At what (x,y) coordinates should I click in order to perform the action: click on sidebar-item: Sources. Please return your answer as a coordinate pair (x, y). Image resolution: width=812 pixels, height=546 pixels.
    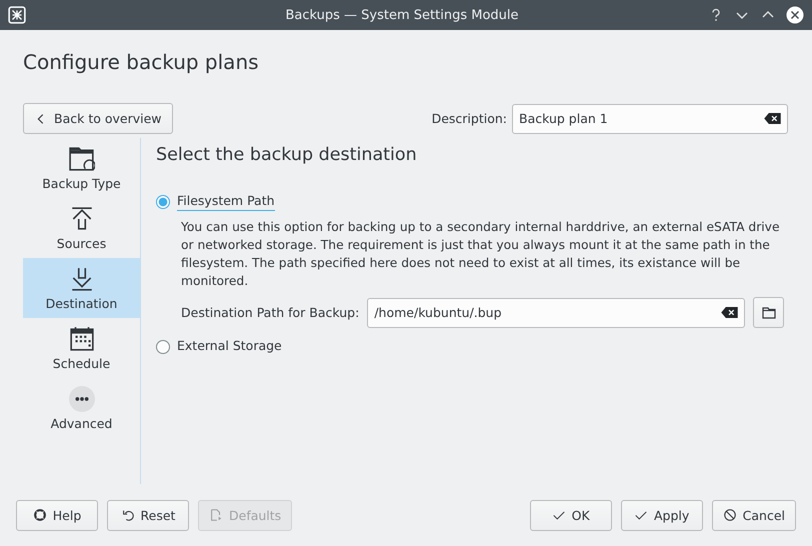
    Looking at the image, I should click on (81, 228).